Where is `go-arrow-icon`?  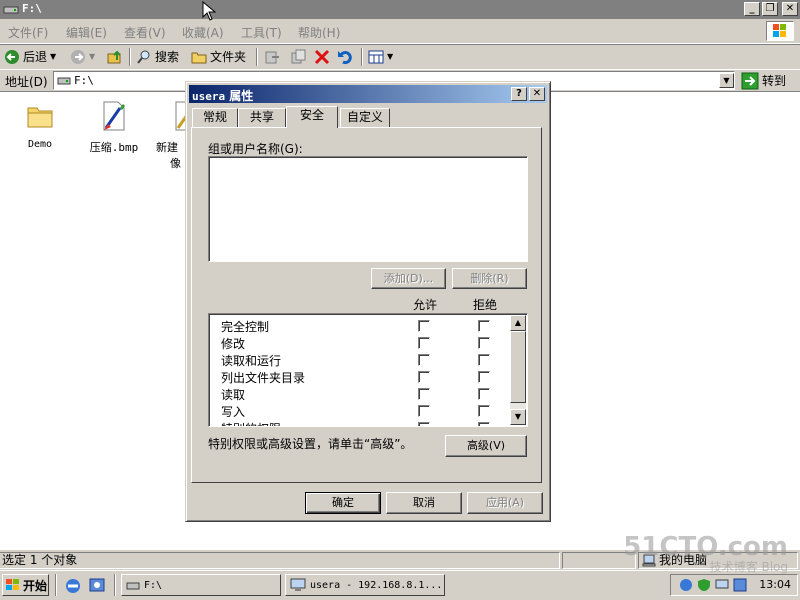
go-arrow-icon is located at coordinates (750, 80).